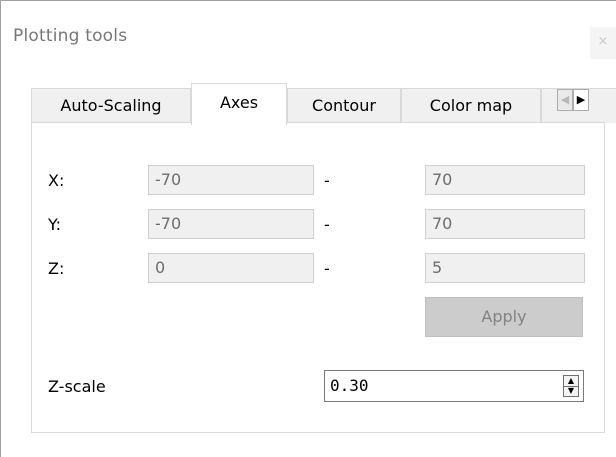 The height and width of the screenshot is (457, 616). Describe the element at coordinates (454, 386) in the screenshot. I see `z-scale-spinbox: 0.30 ▲ ▼` at that location.